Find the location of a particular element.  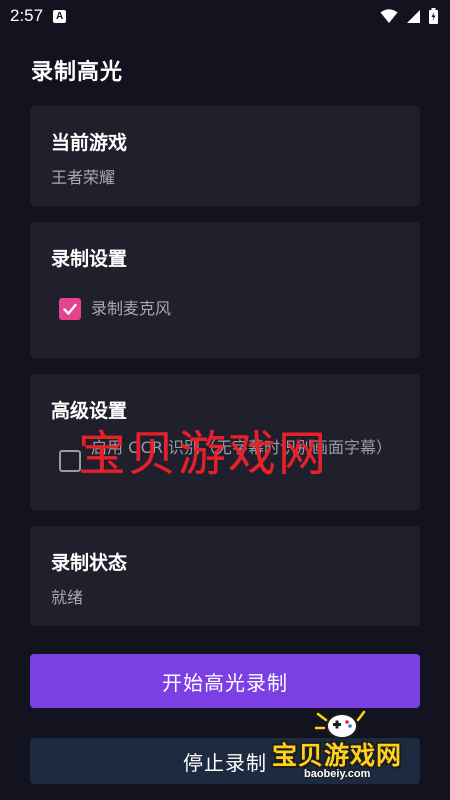

ocr-checkbox is located at coordinates (70, 461).